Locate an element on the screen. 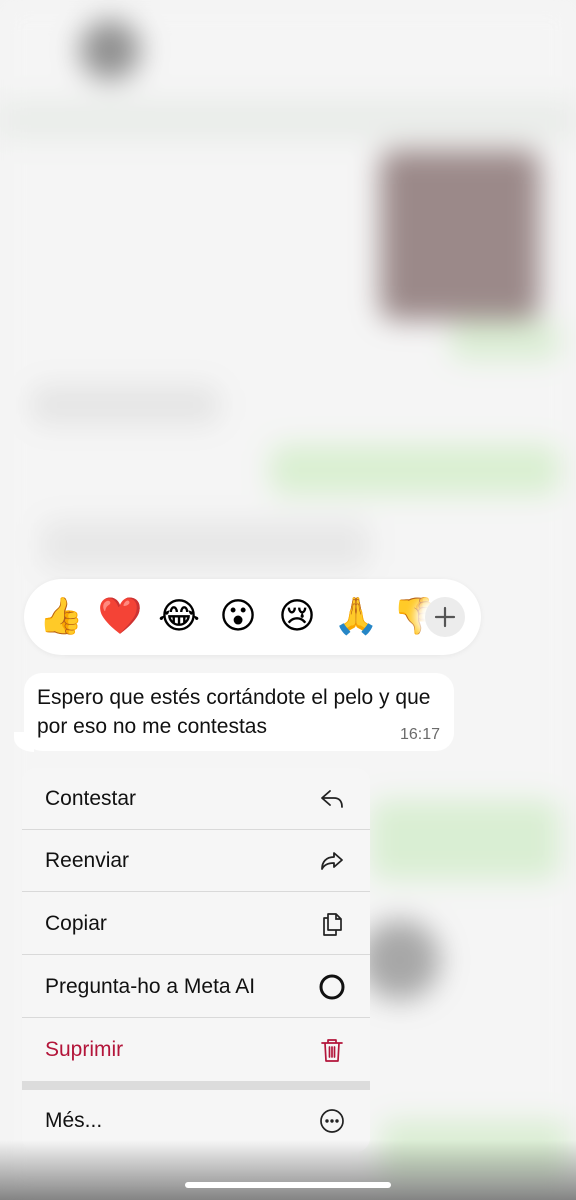  more-icon is located at coordinates (332, 1121).